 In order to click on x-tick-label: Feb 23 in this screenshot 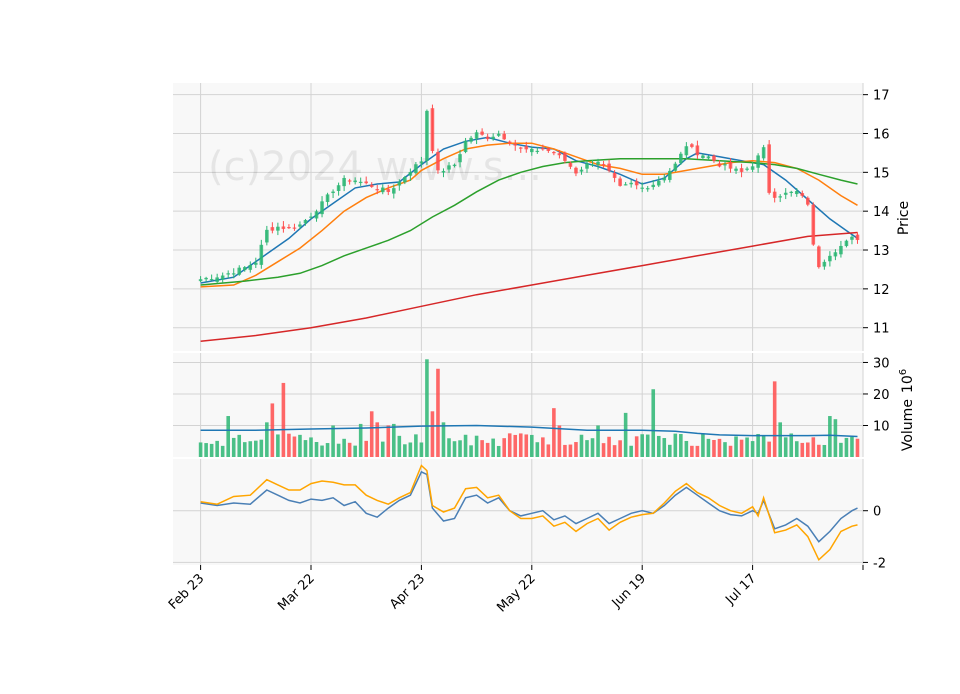, I will do `click(187, 592)`.